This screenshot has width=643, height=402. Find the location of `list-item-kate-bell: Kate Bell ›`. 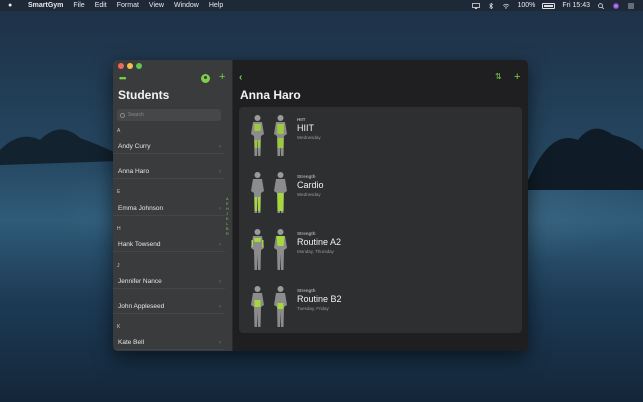

list-item-kate-bell: Kate Bell › is located at coordinates (169, 343).